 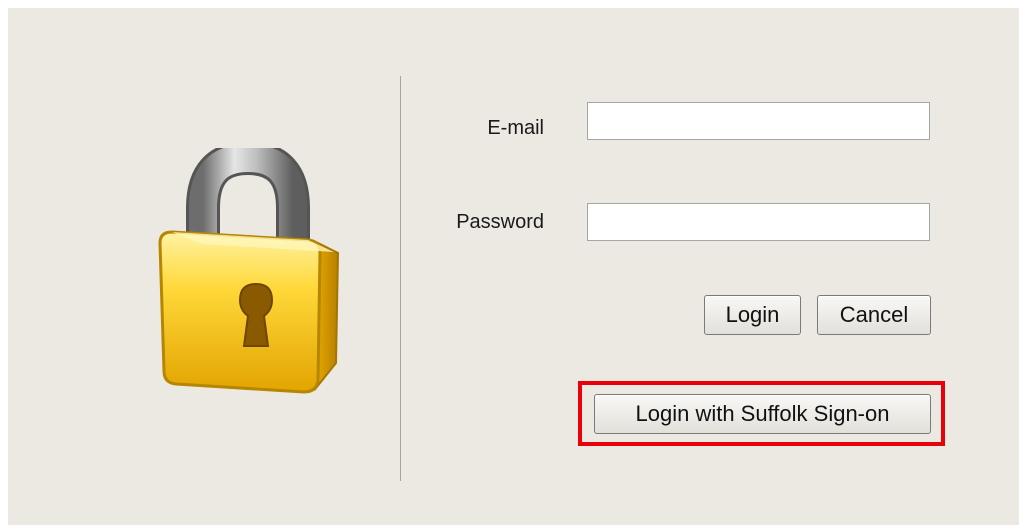 I want to click on padlock-icon, so click(x=248, y=269).